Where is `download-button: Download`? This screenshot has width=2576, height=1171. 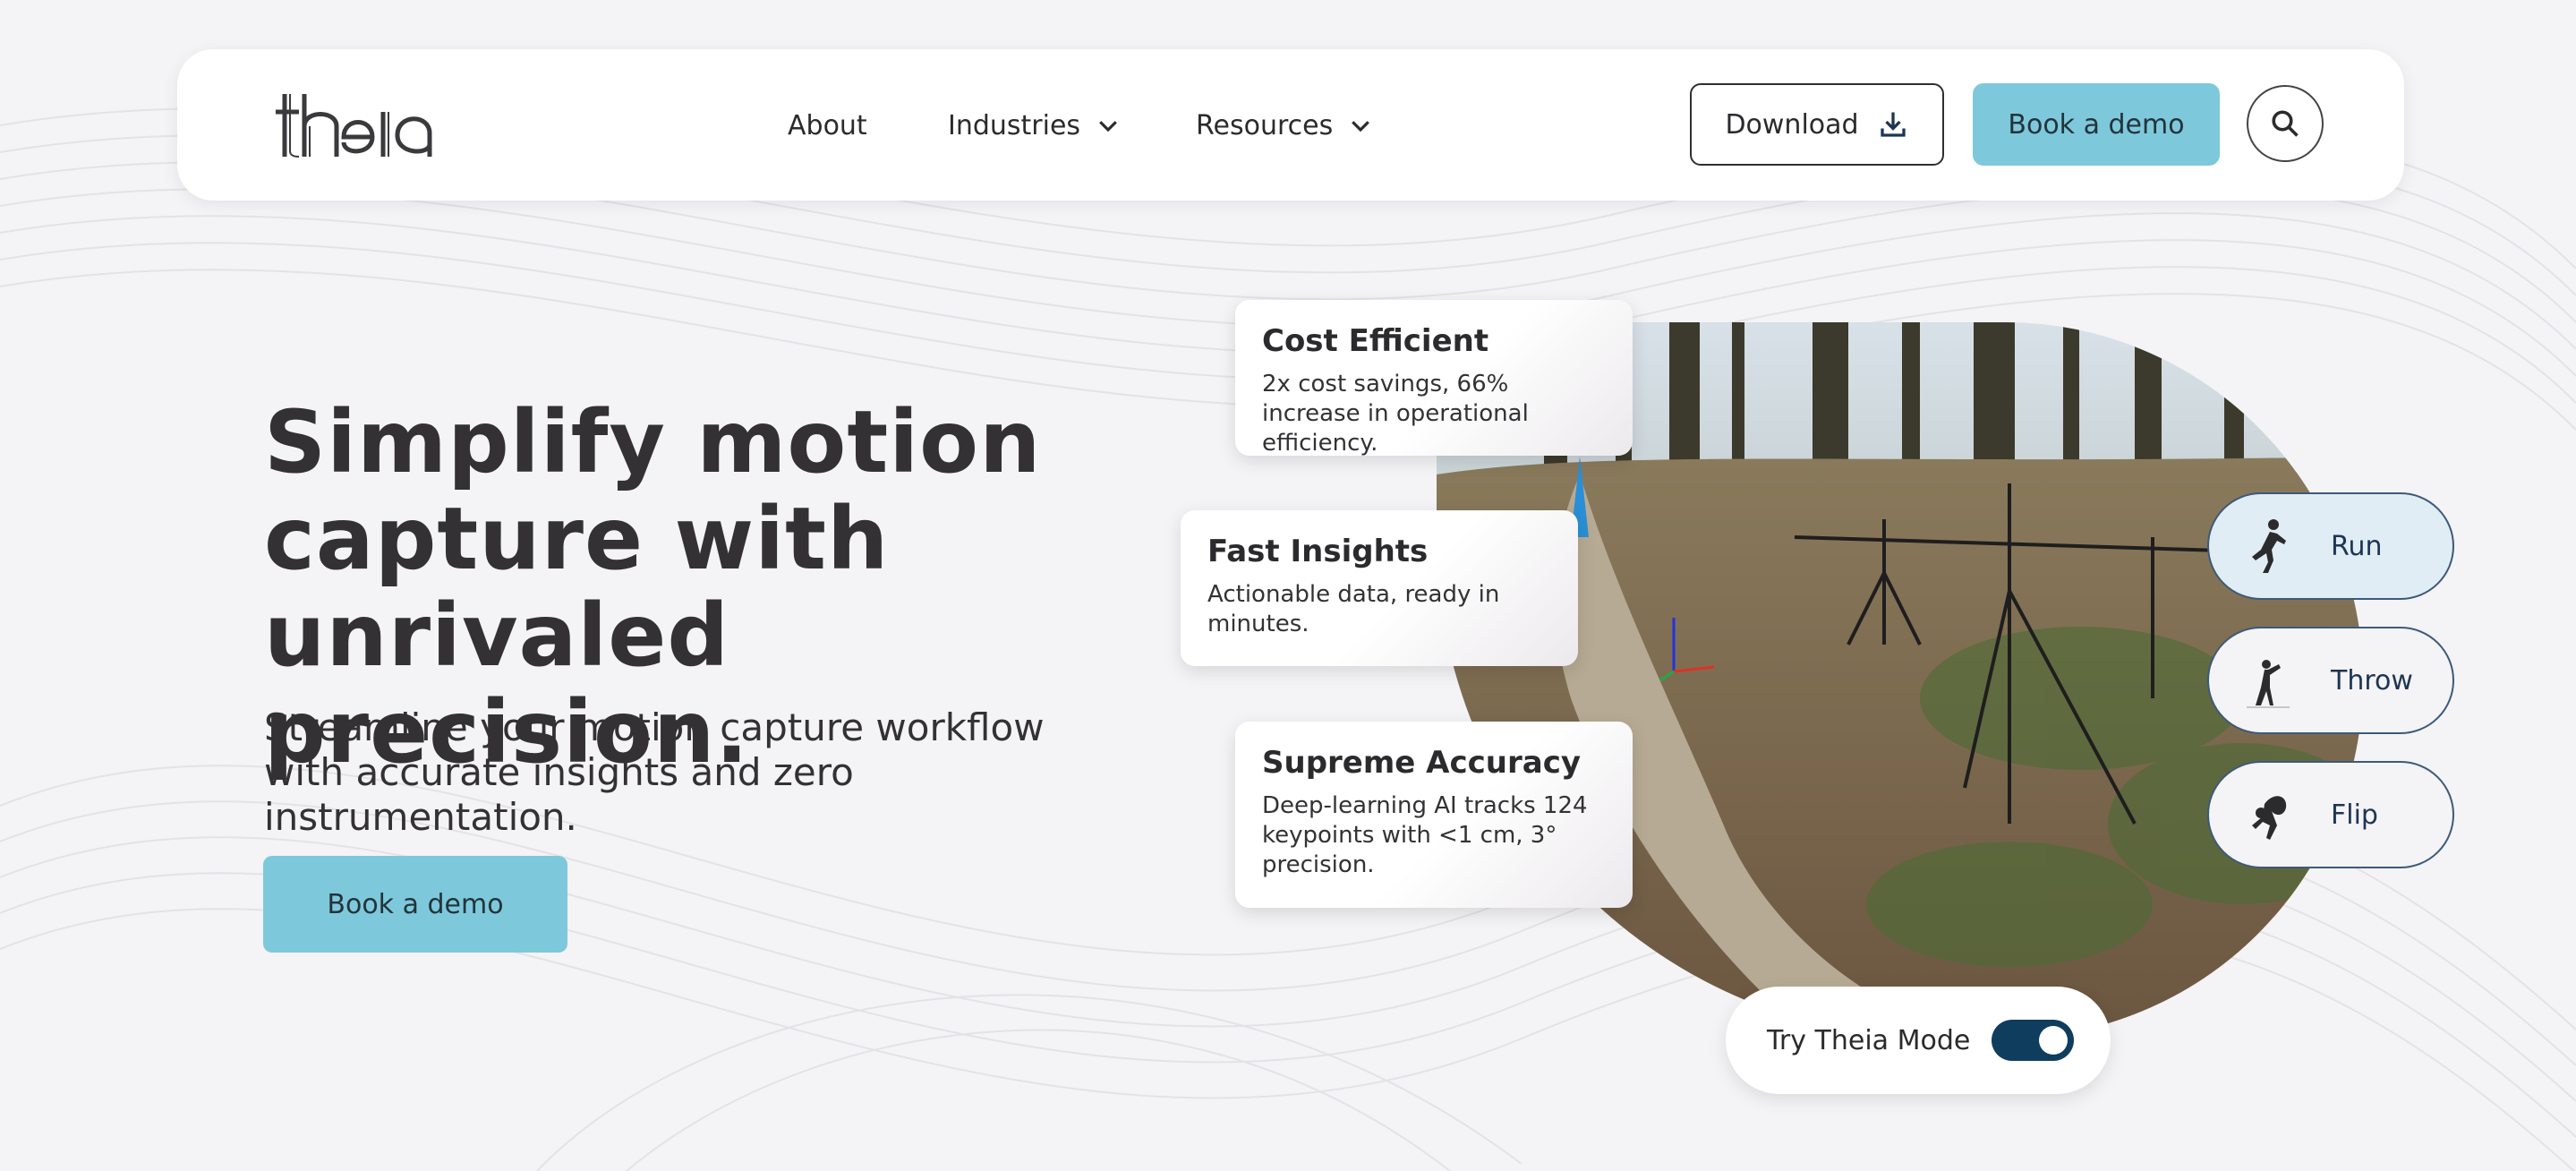
download-button: Download is located at coordinates (1817, 125).